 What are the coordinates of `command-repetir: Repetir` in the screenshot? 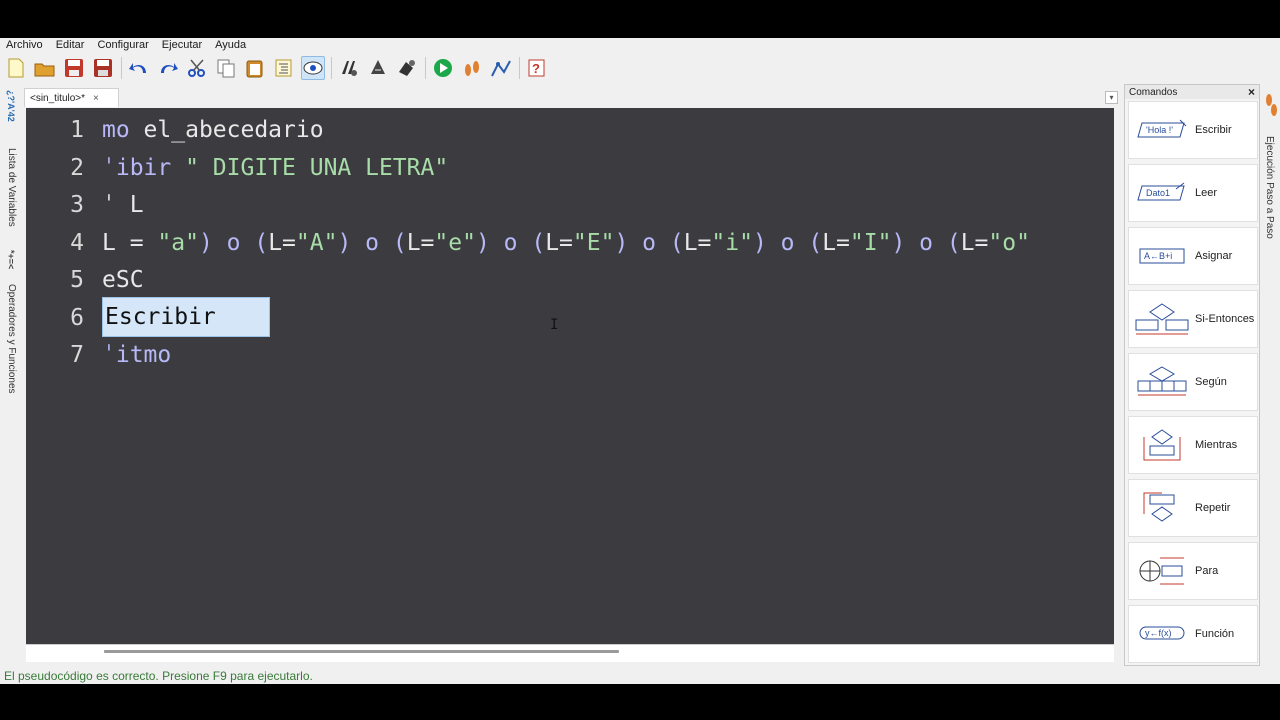 It's located at (1193, 508).